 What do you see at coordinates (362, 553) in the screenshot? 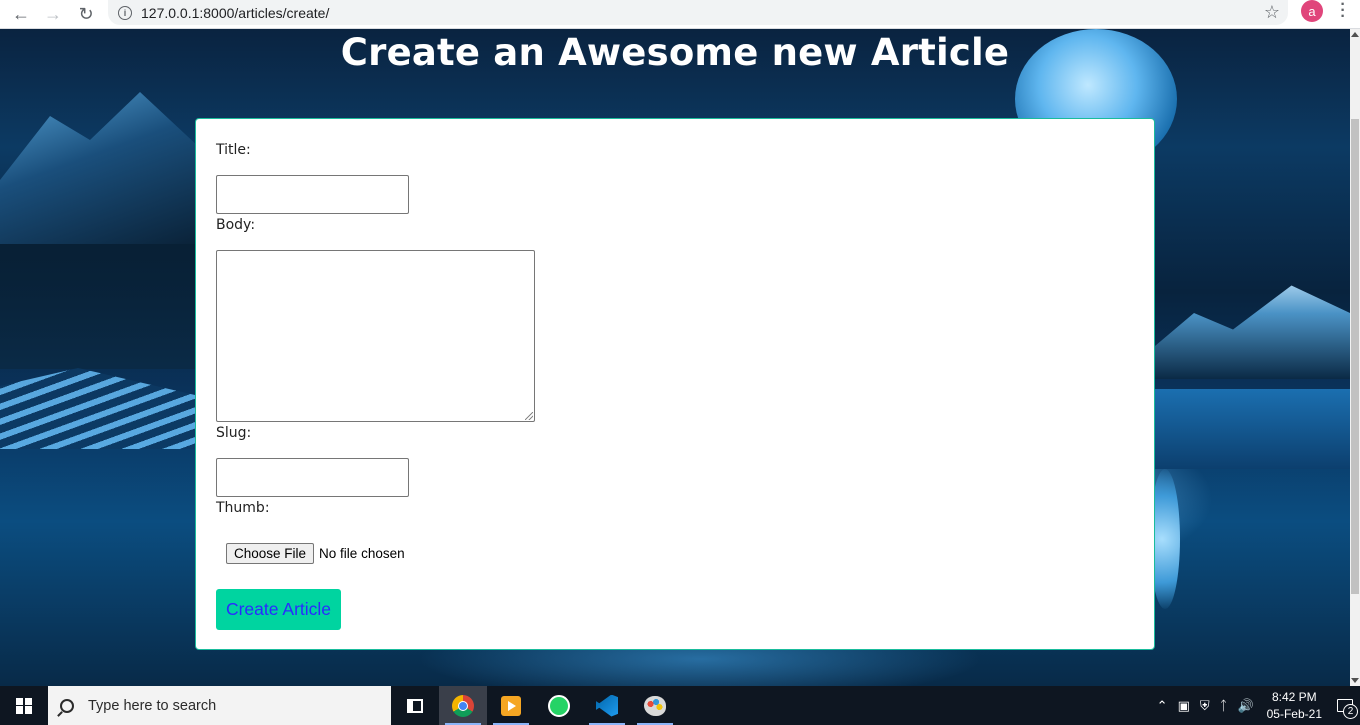
I see `file-status: No file chosen` at bounding box center [362, 553].